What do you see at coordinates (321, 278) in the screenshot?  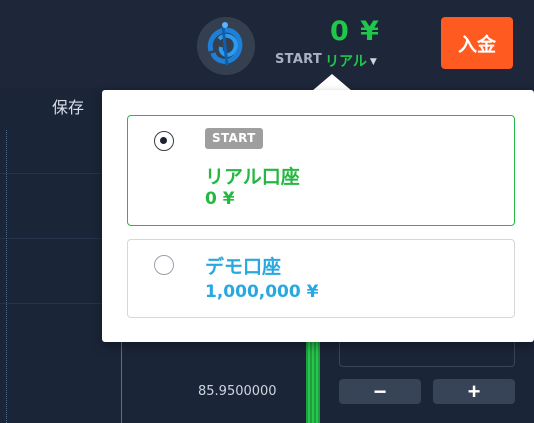 I see `demo-account-option: デモ口座 1,000,000 ¥` at bounding box center [321, 278].